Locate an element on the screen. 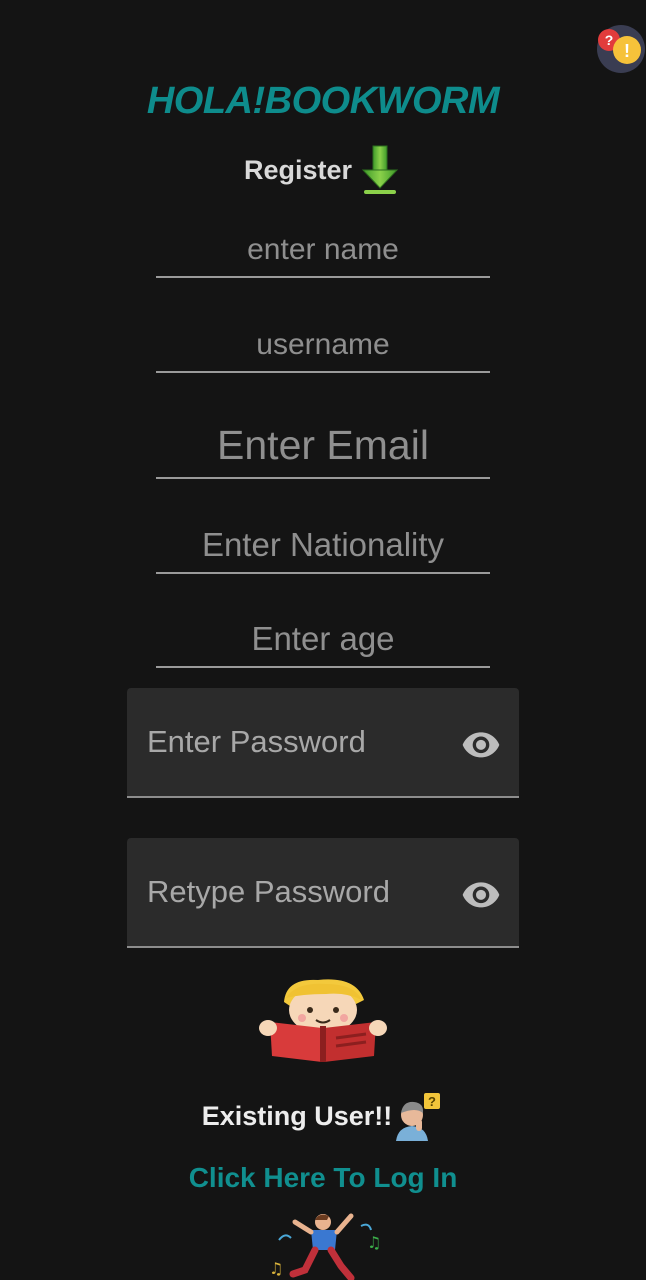 The width and height of the screenshot is (646, 1280). password-input is located at coordinates (297, 742).